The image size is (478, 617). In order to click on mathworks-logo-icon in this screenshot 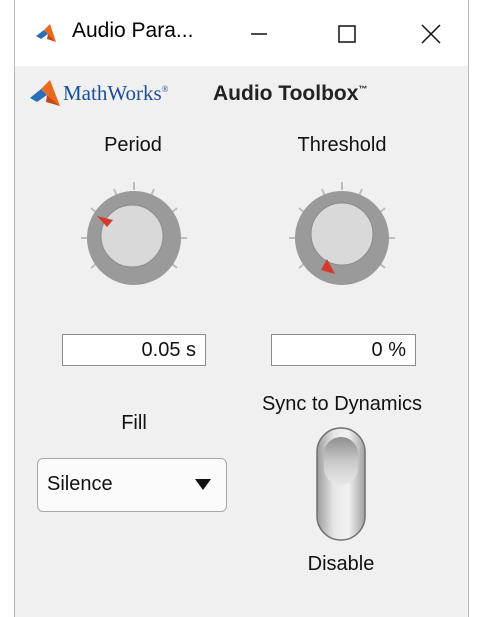, I will do `click(45, 93)`.